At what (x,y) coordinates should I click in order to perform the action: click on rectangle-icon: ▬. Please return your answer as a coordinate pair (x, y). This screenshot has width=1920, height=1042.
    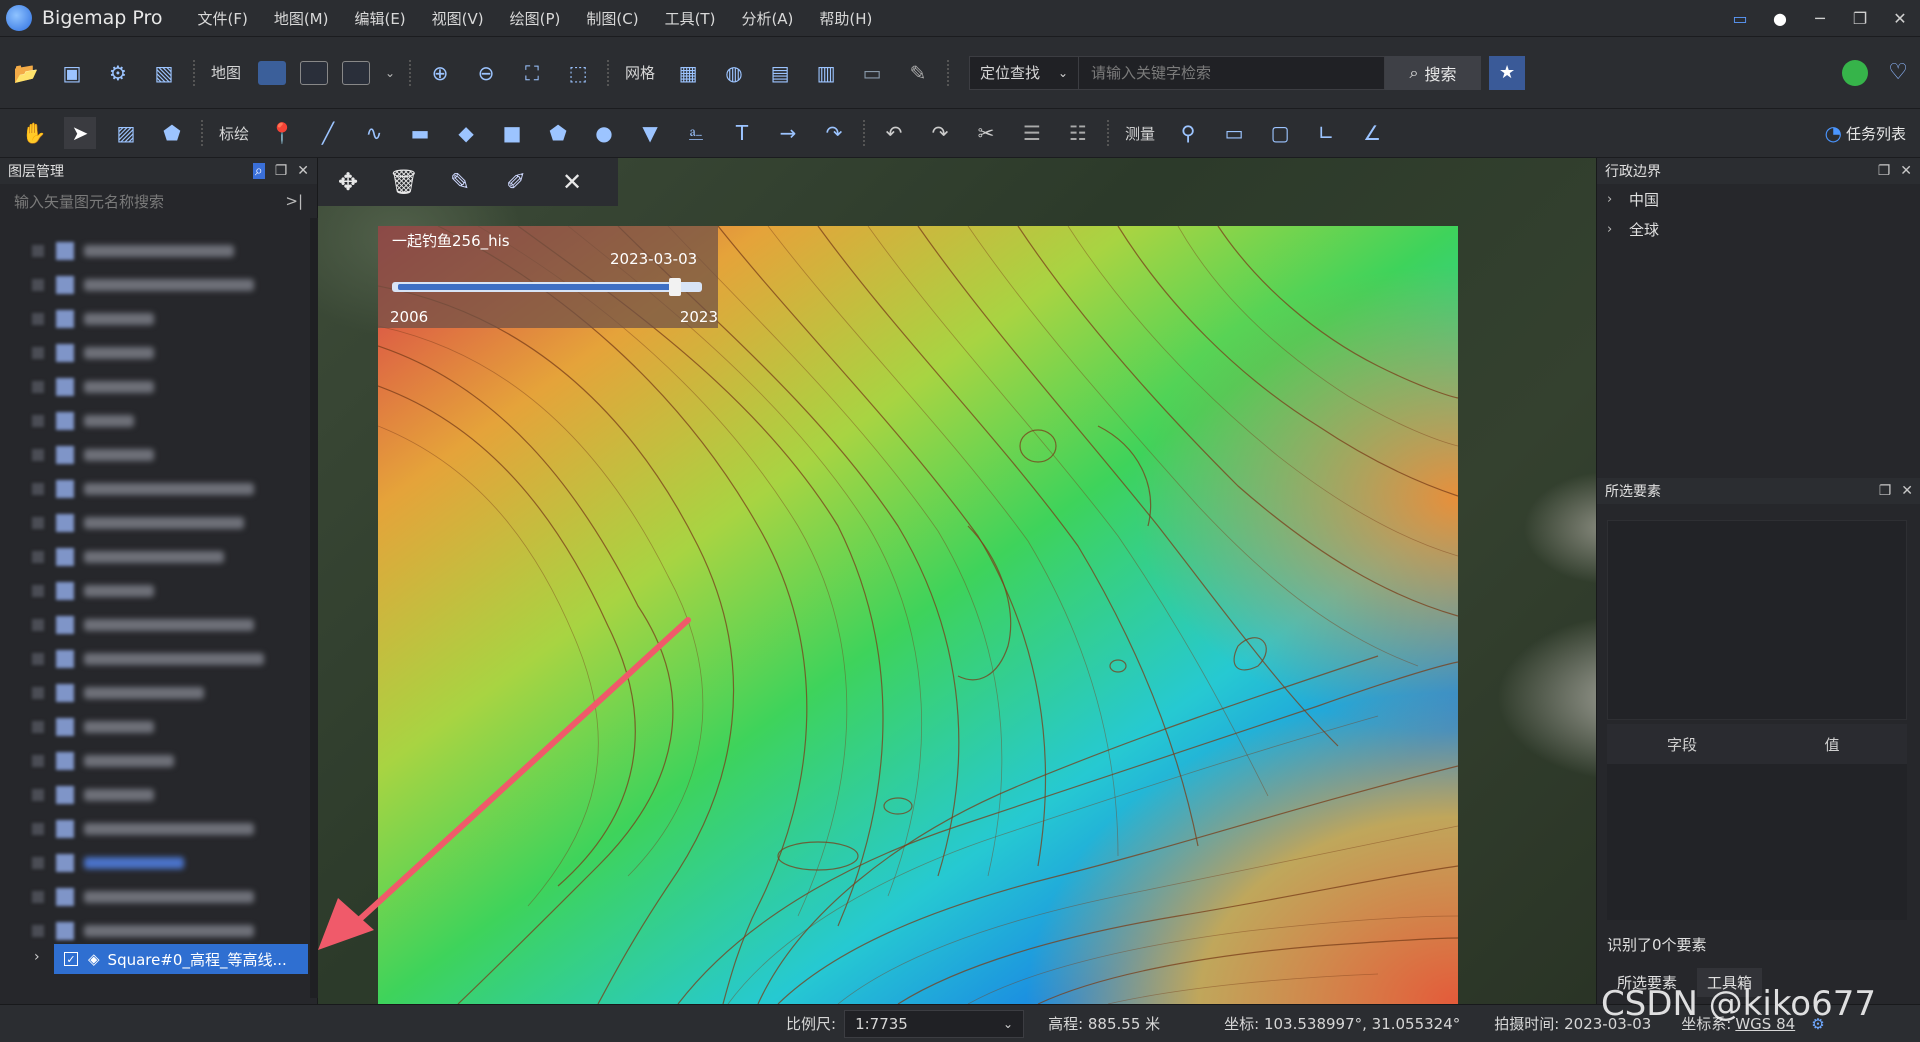
    Looking at the image, I should click on (420, 133).